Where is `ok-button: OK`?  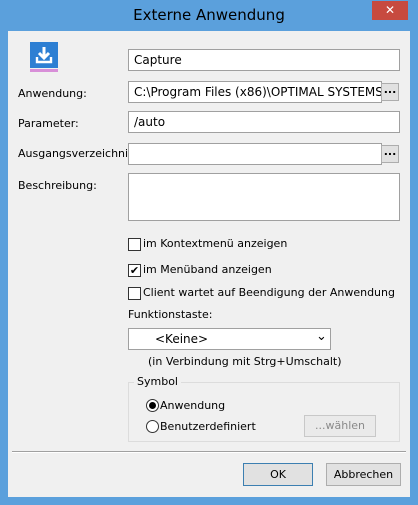 ok-button: OK is located at coordinates (278, 474).